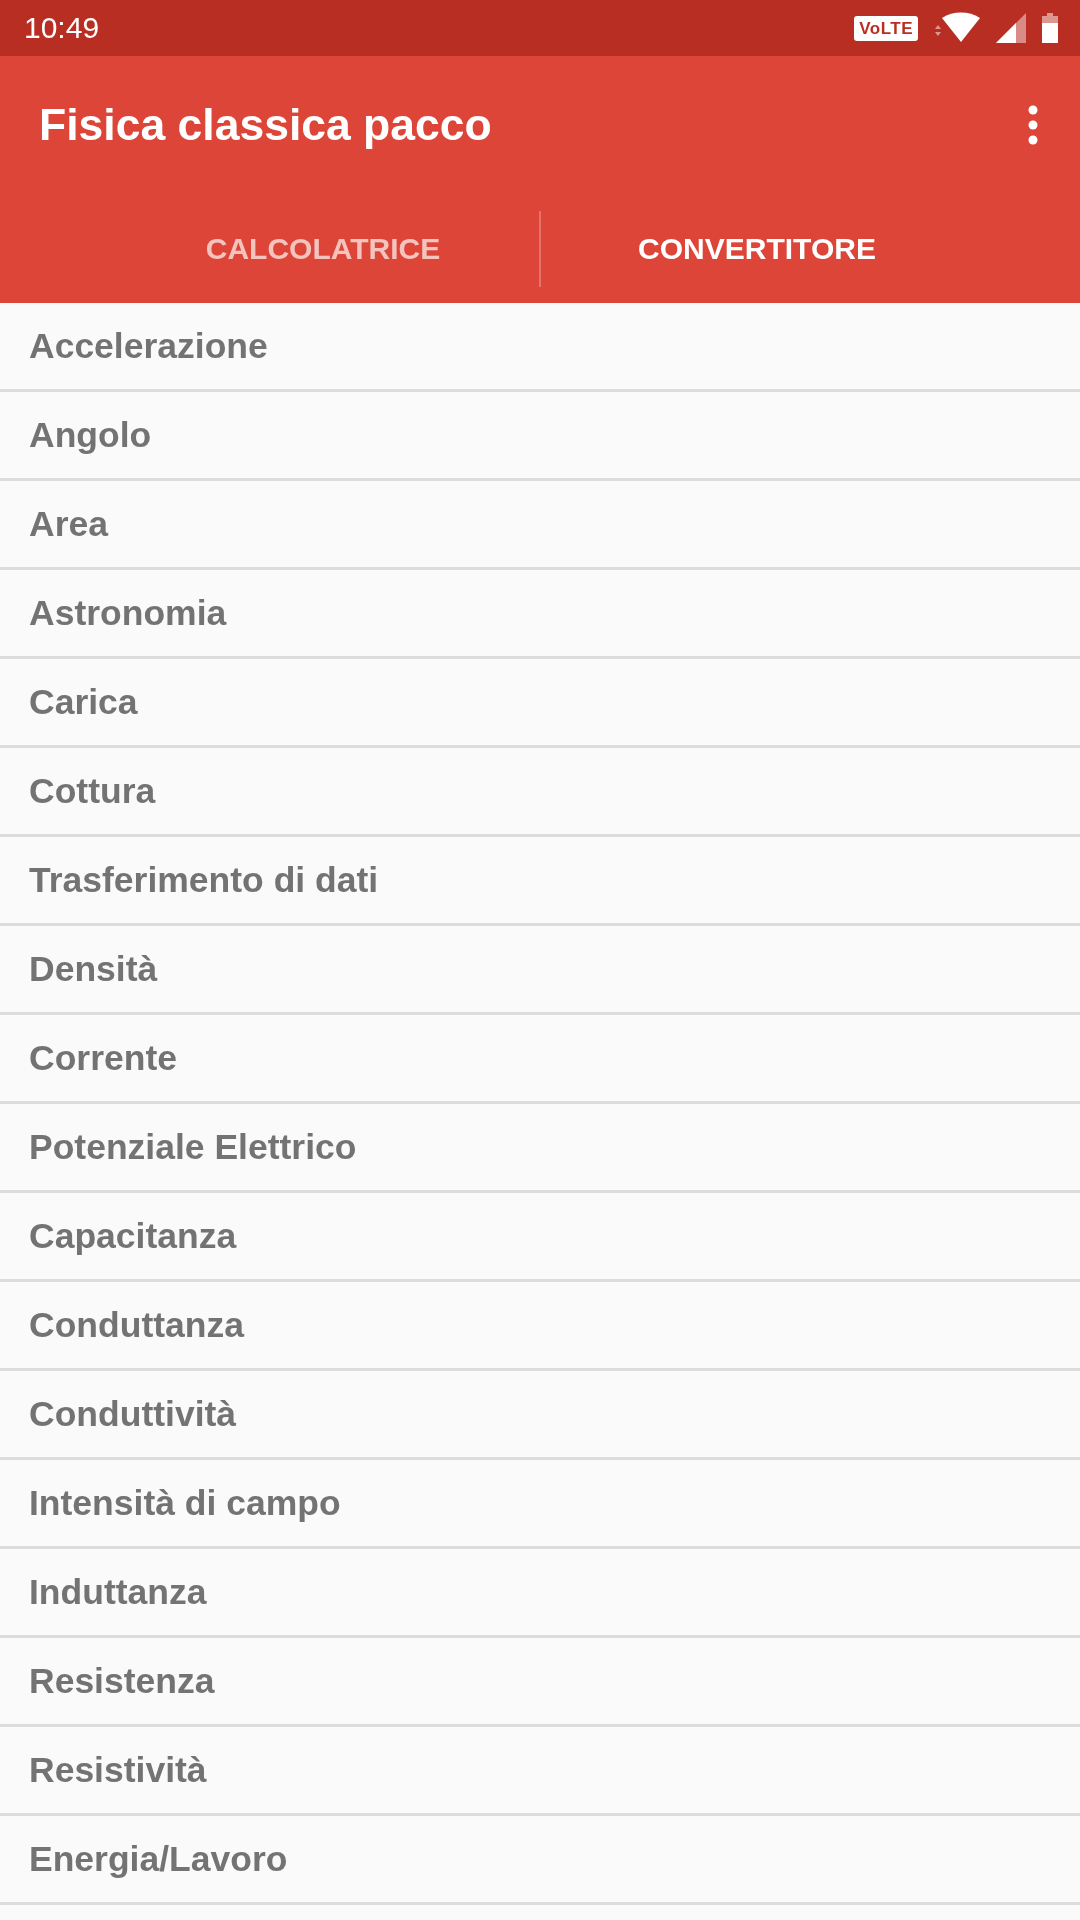  Describe the element at coordinates (540, 436) in the screenshot. I see `list-item: Angolo` at that location.